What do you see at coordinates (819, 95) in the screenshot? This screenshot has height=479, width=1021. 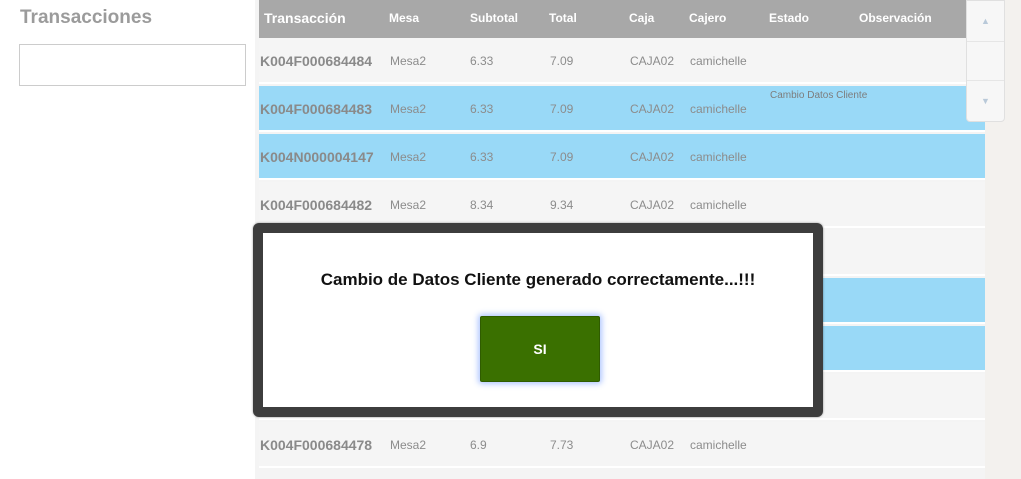 I see `row-observacion: Cambio Datos Cliente` at bounding box center [819, 95].